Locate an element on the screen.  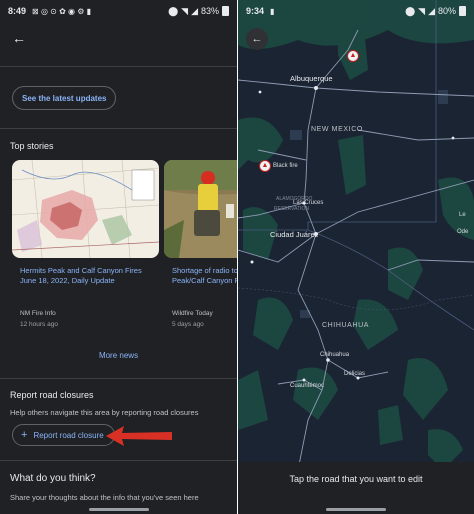
map-label-chihuahua-city: Chihuahua is located at coordinates (335, 355).